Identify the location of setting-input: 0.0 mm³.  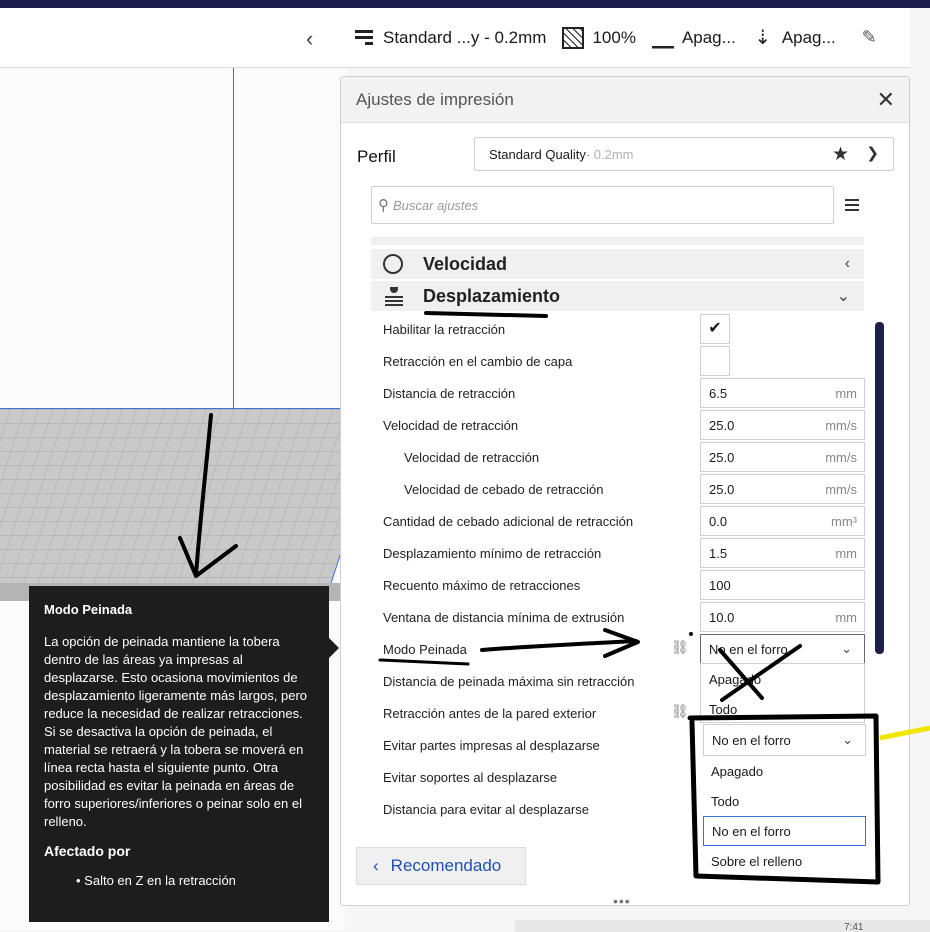
(782, 521).